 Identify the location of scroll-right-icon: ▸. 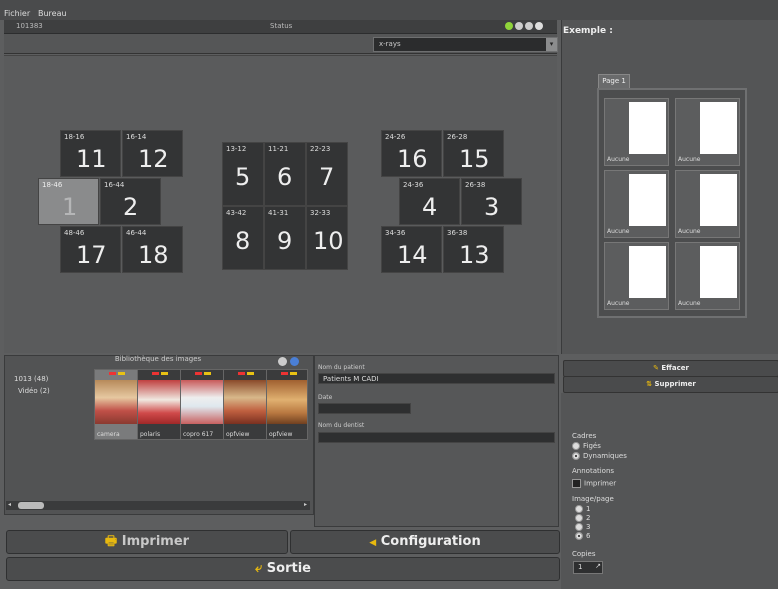
(305, 504).